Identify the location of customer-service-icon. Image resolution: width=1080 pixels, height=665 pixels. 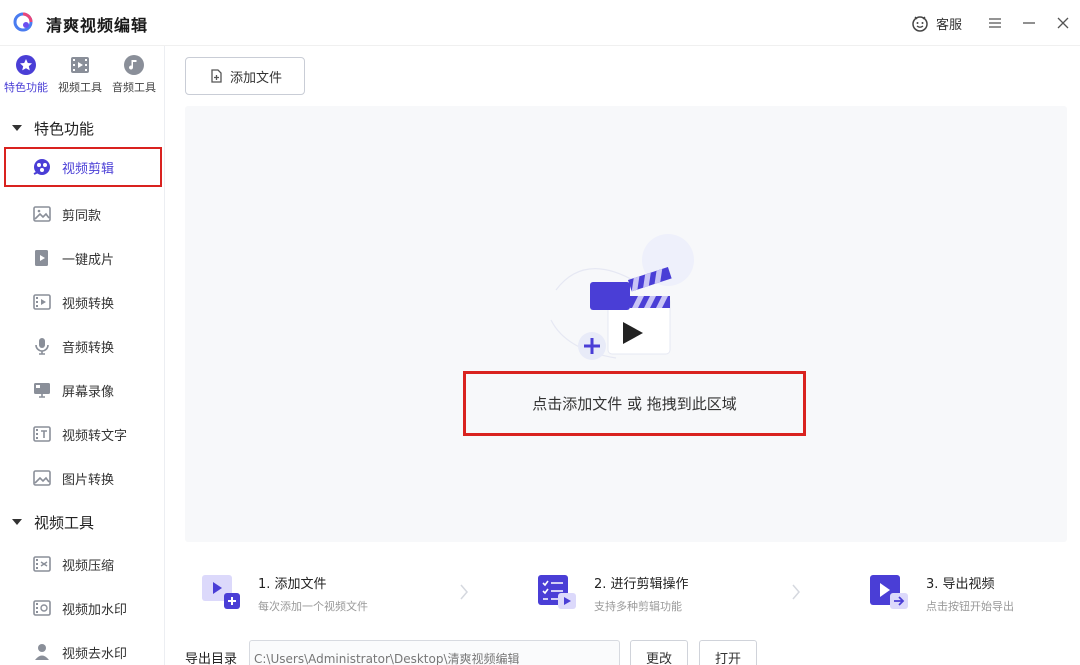
(920, 23).